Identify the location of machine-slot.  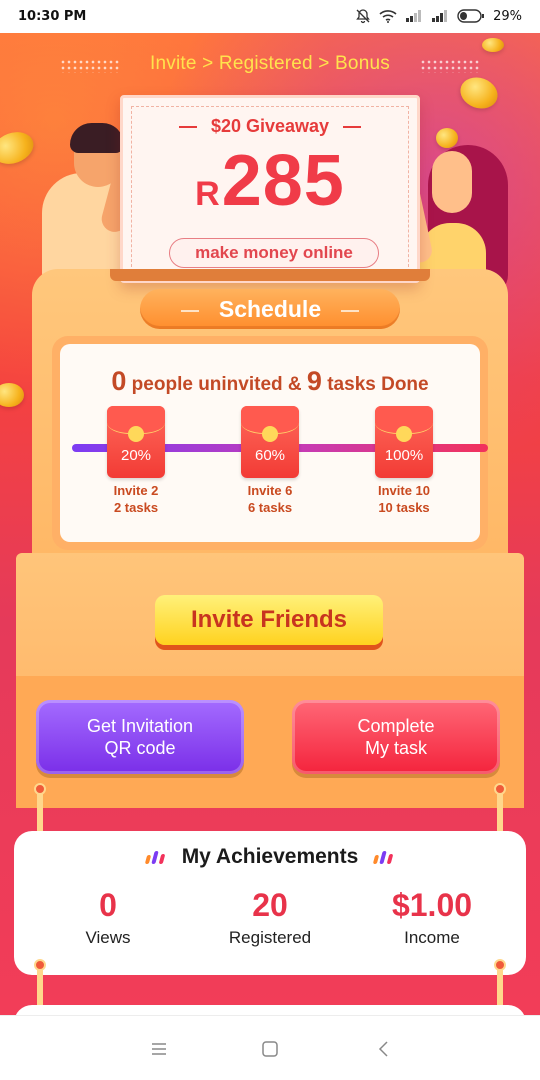
(270, 275).